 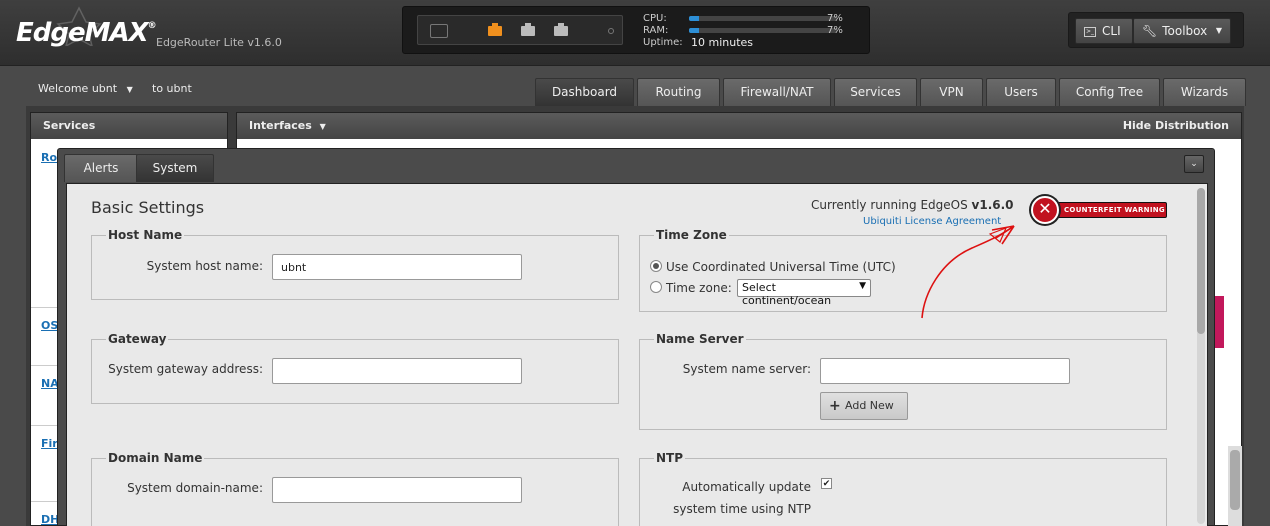 I want to click on domain-name-input, so click(x=397, y=490).